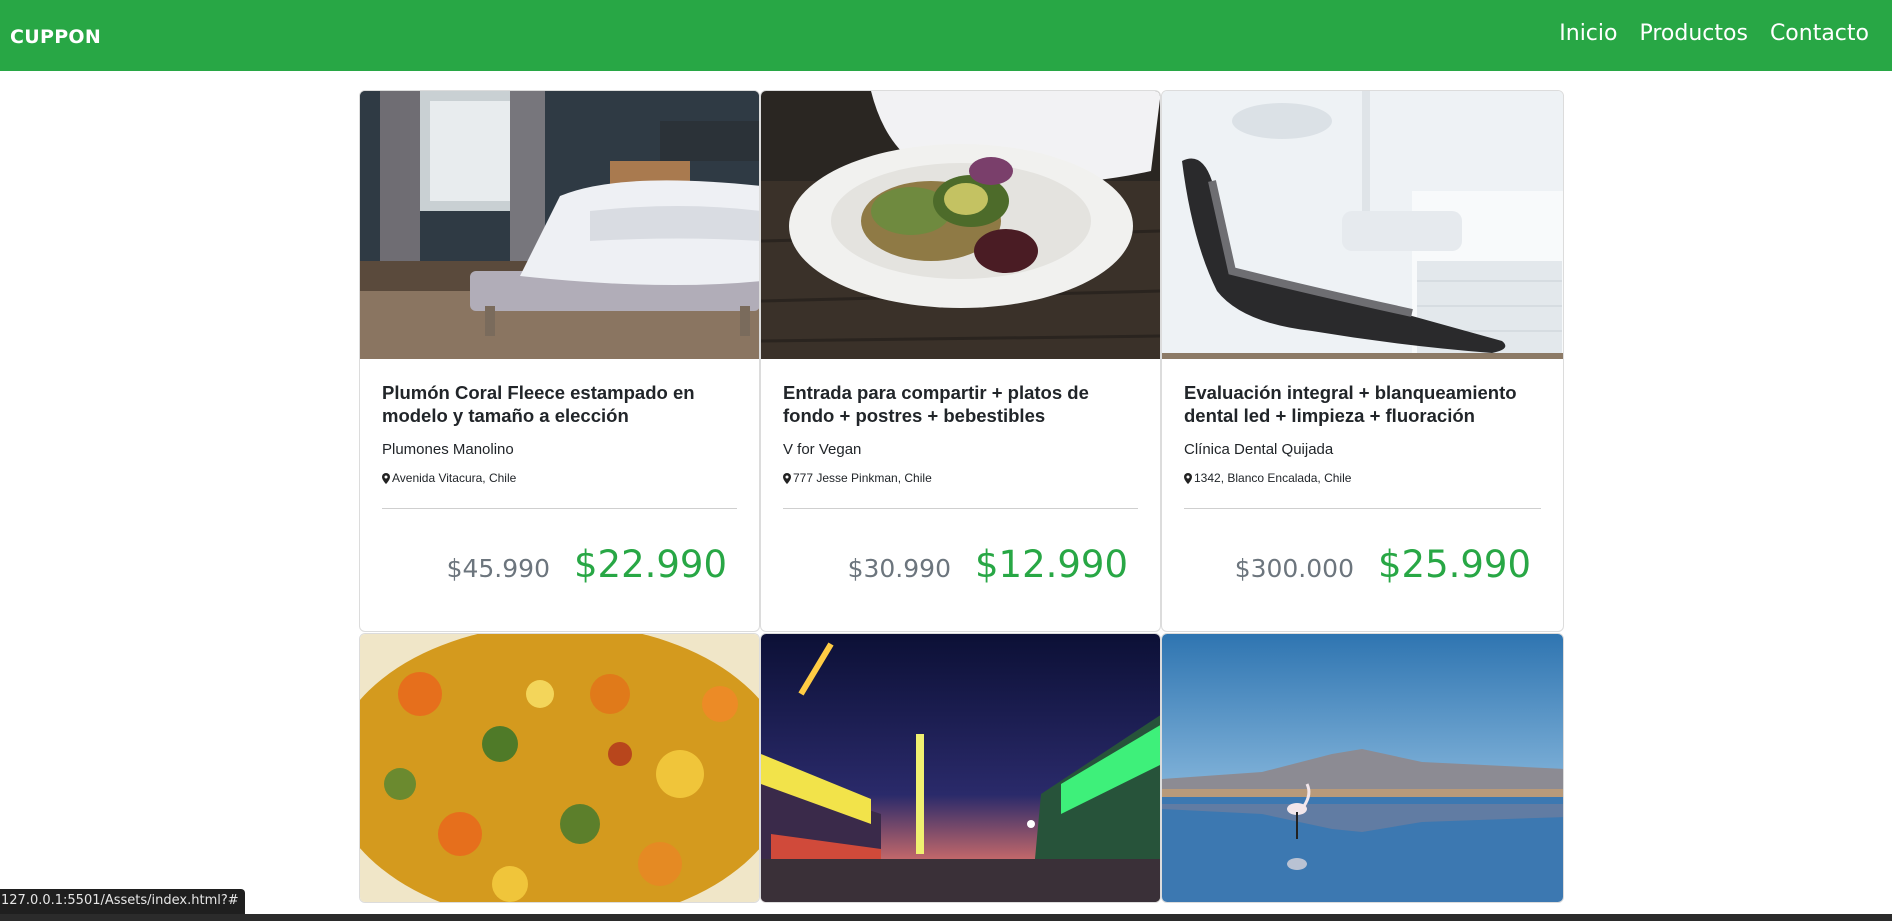  I want to click on nav-links: Inicio Productos Contacto, so click(1714, 33).